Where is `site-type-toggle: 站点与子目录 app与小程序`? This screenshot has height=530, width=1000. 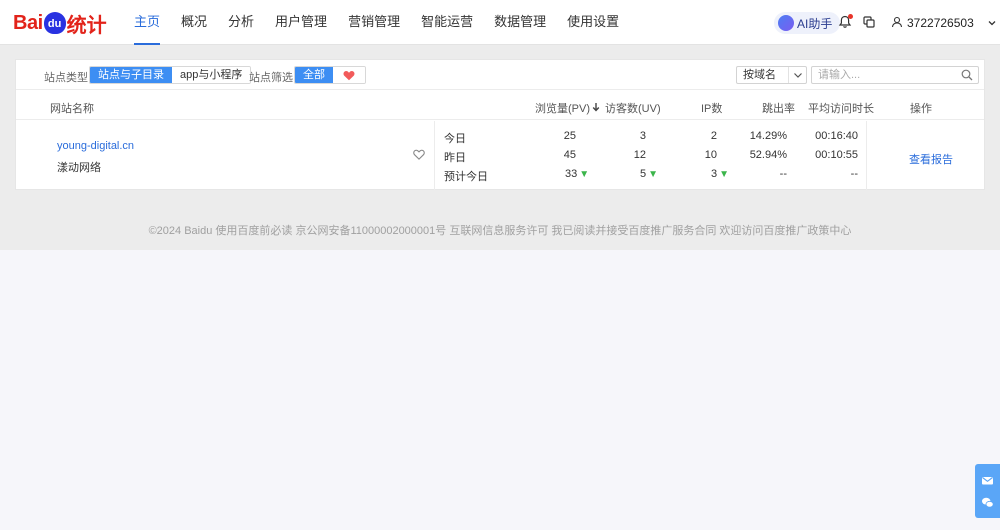
site-type-toggle: 站点与子目录 app与小程序 is located at coordinates (170, 75).